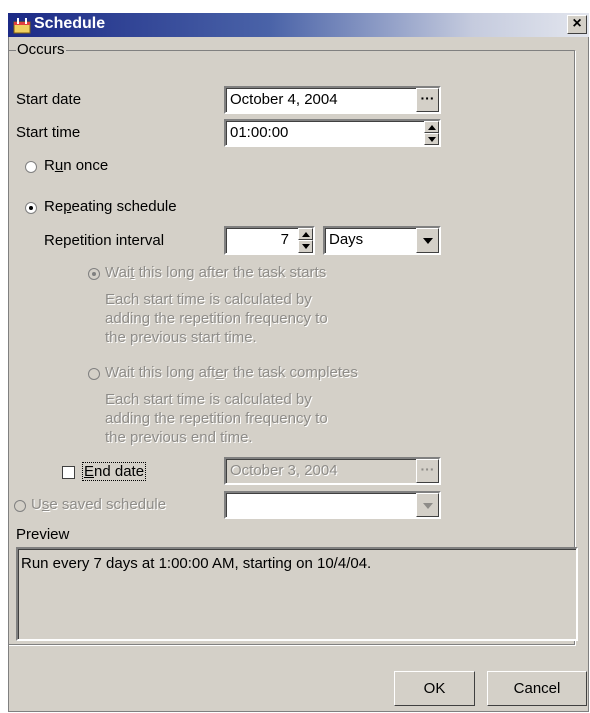 The image size is (590, 713). I want to click on window-title: Schedule, so click(70, 23).